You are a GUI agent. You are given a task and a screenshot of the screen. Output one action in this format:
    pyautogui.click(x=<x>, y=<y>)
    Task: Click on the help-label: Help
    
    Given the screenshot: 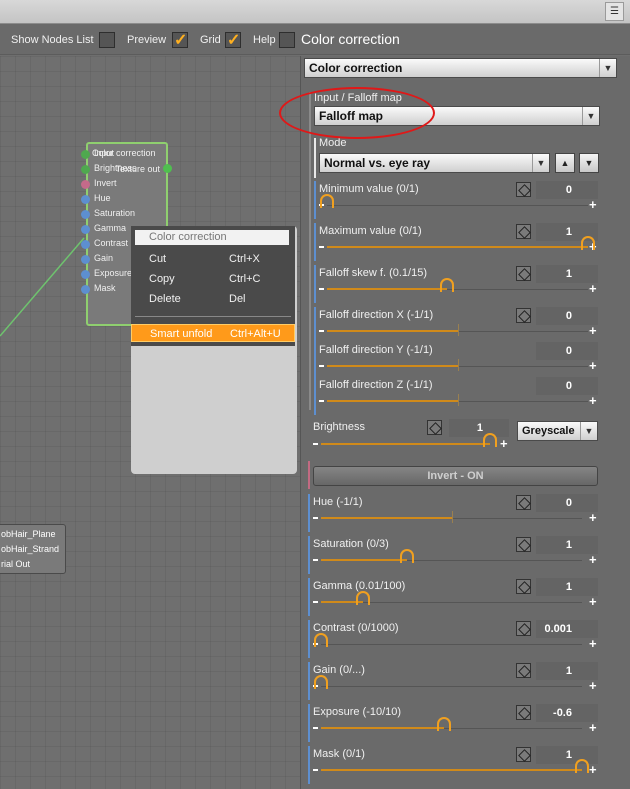 What is the action you would take?
    pyautogui.click(x=264, y=40)
    